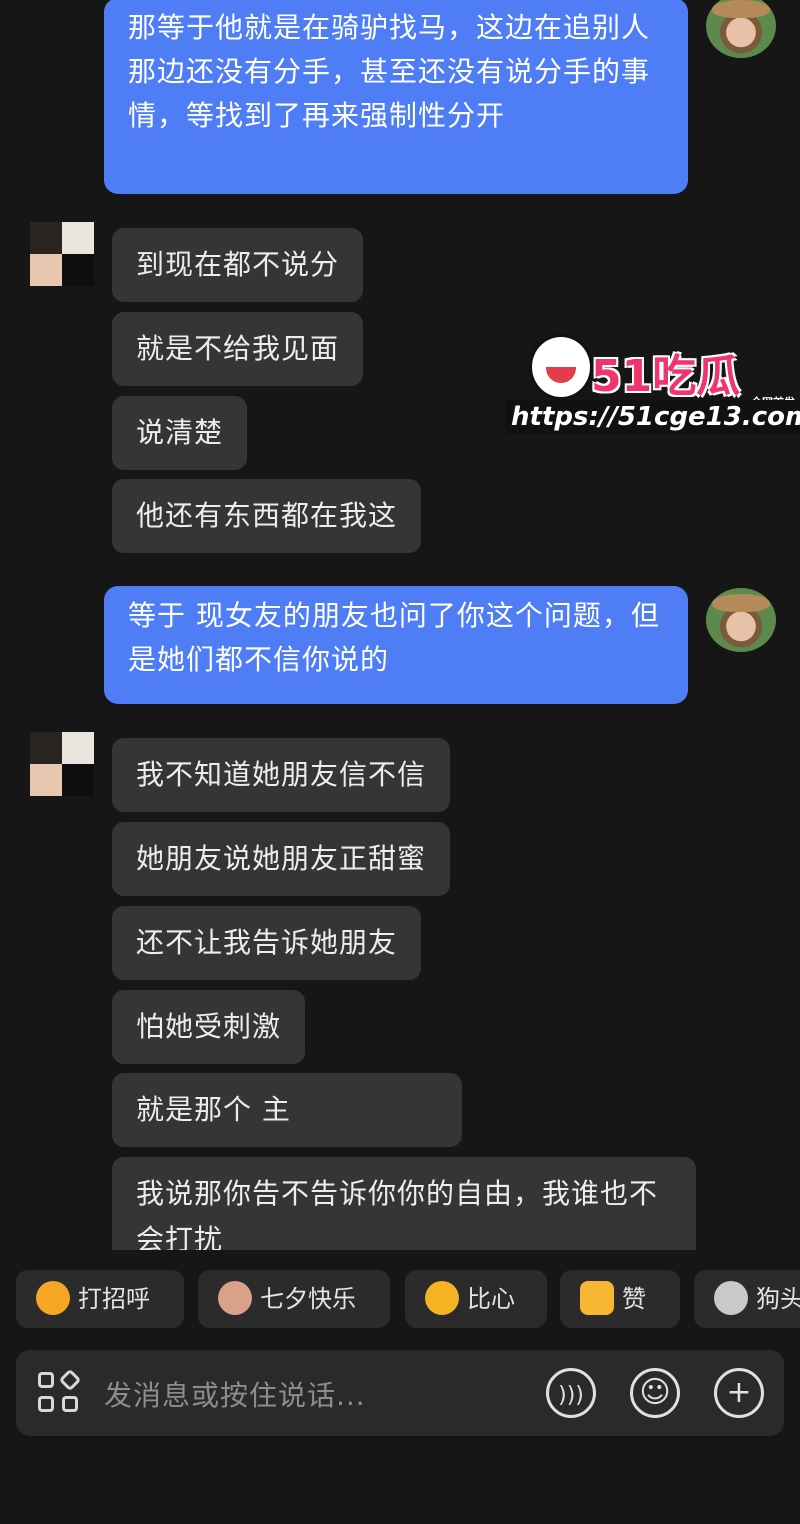 The width and height of the screenshot is (800, 1524). Describe the element at coordinates (60, 1392) in the screenshot. I see `apps-grid-icon` at that location.